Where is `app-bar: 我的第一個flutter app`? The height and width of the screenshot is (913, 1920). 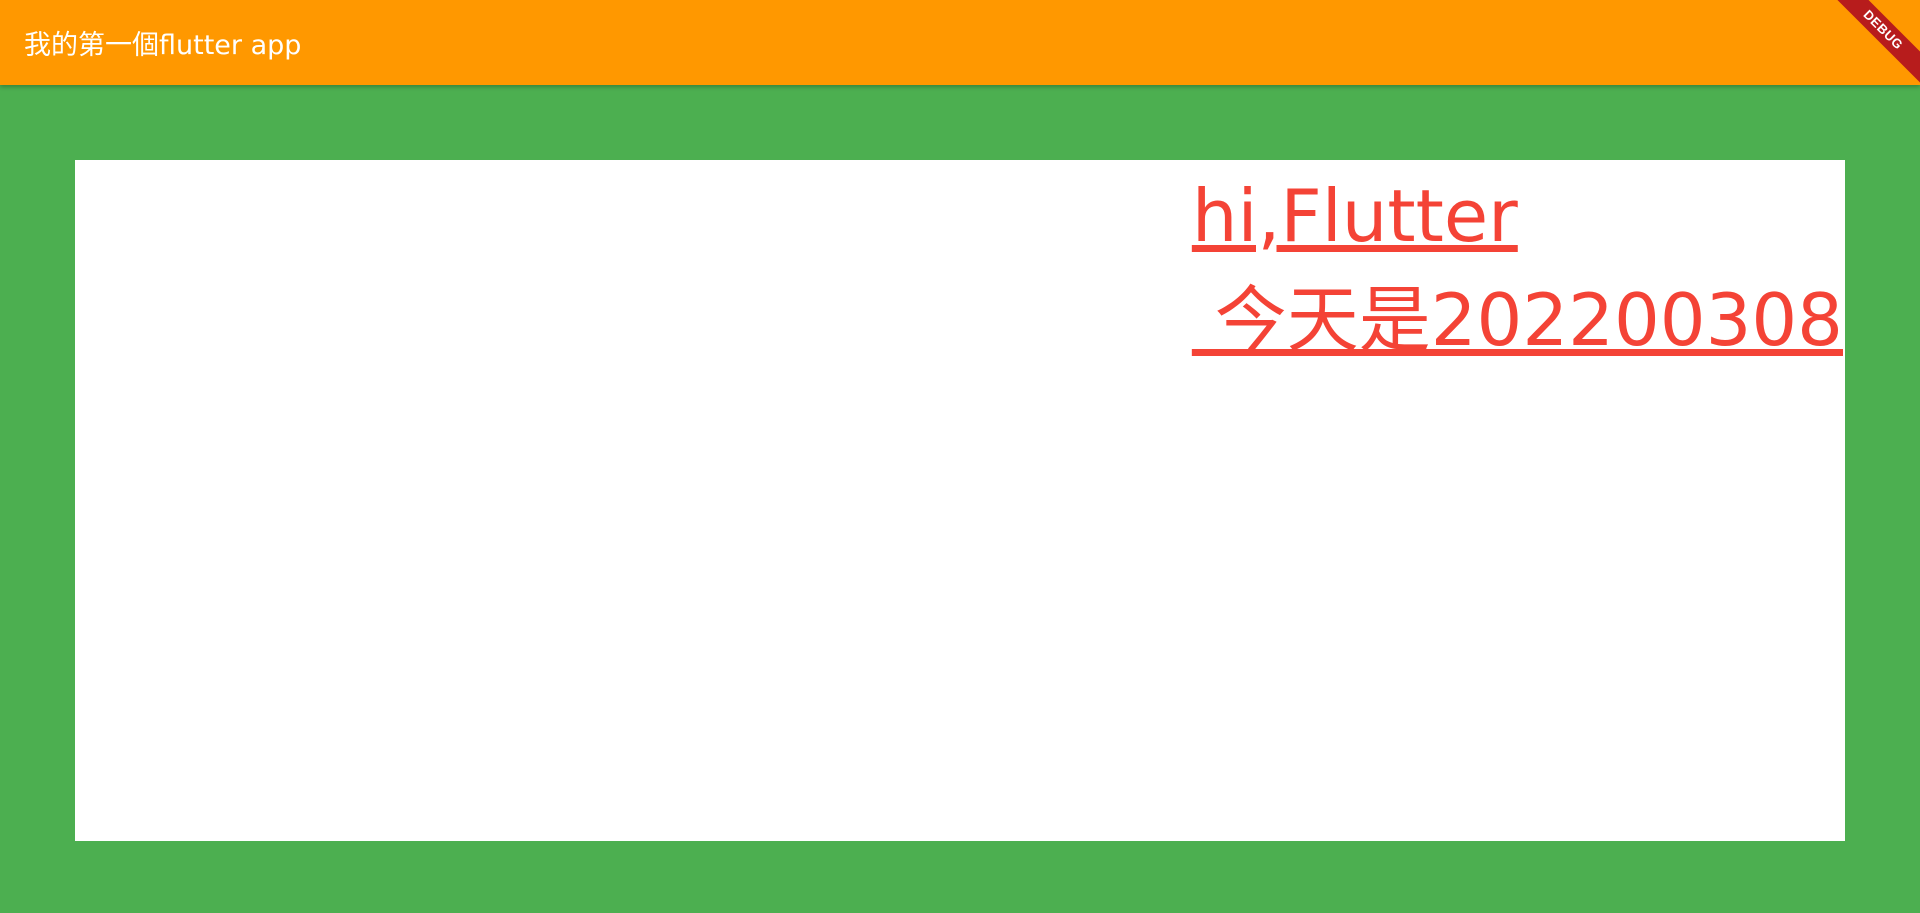
app-bar: 我的第一個flutter app is located at coordinates (960, 42).